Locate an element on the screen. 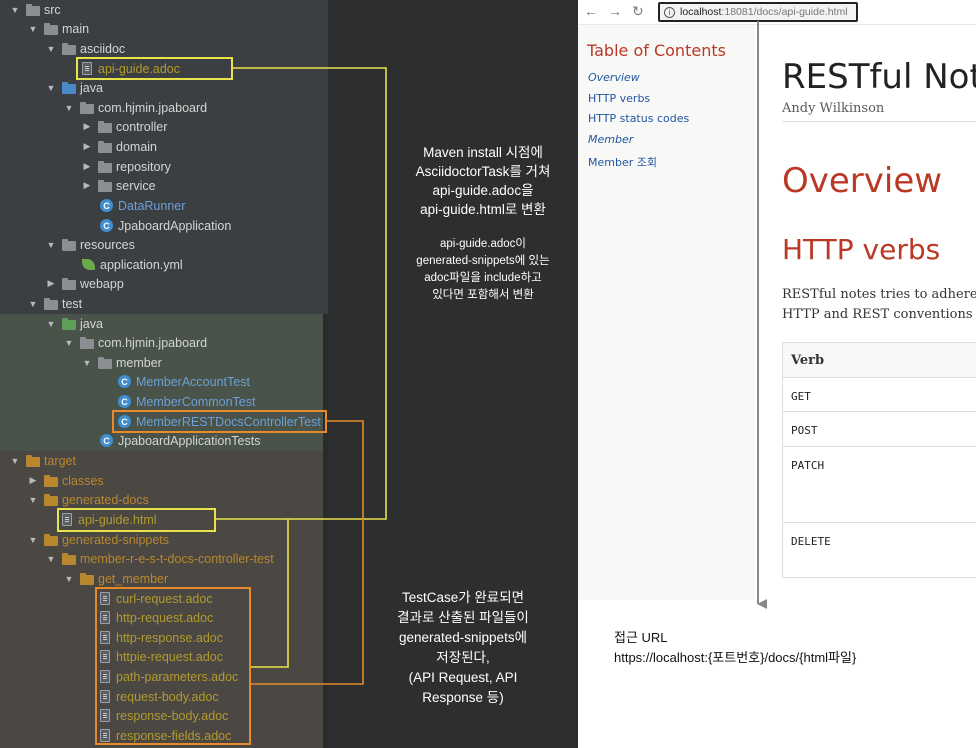 The image size is (976, 748). resources-folder-icon is located at coordinates (69, 244).